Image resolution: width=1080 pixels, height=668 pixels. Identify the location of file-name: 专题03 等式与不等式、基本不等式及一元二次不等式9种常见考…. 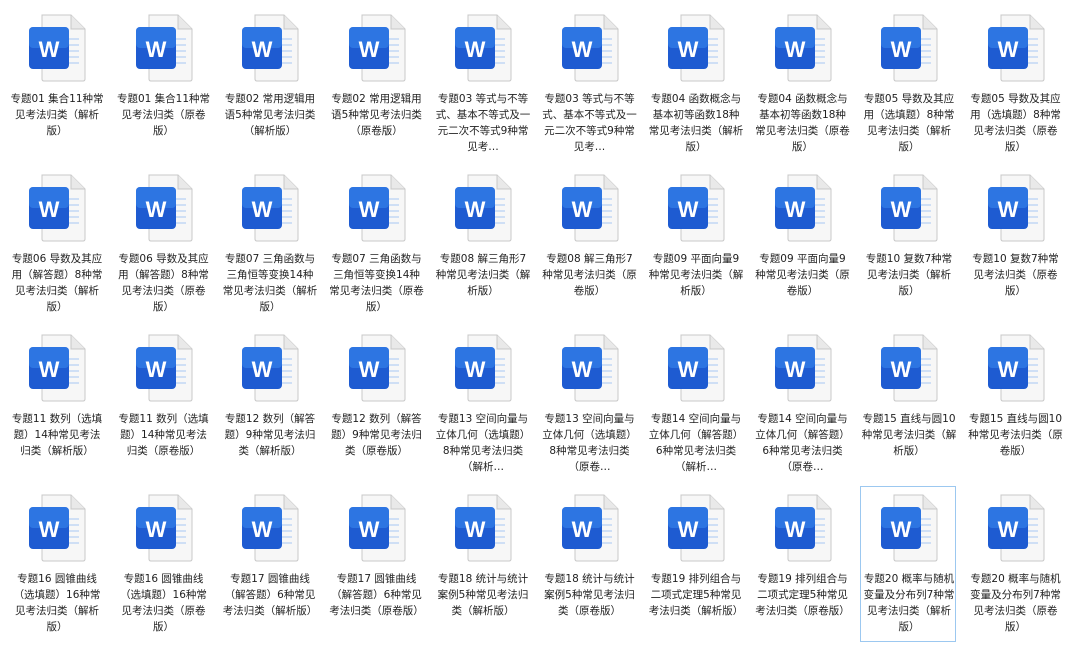
(589, 123).